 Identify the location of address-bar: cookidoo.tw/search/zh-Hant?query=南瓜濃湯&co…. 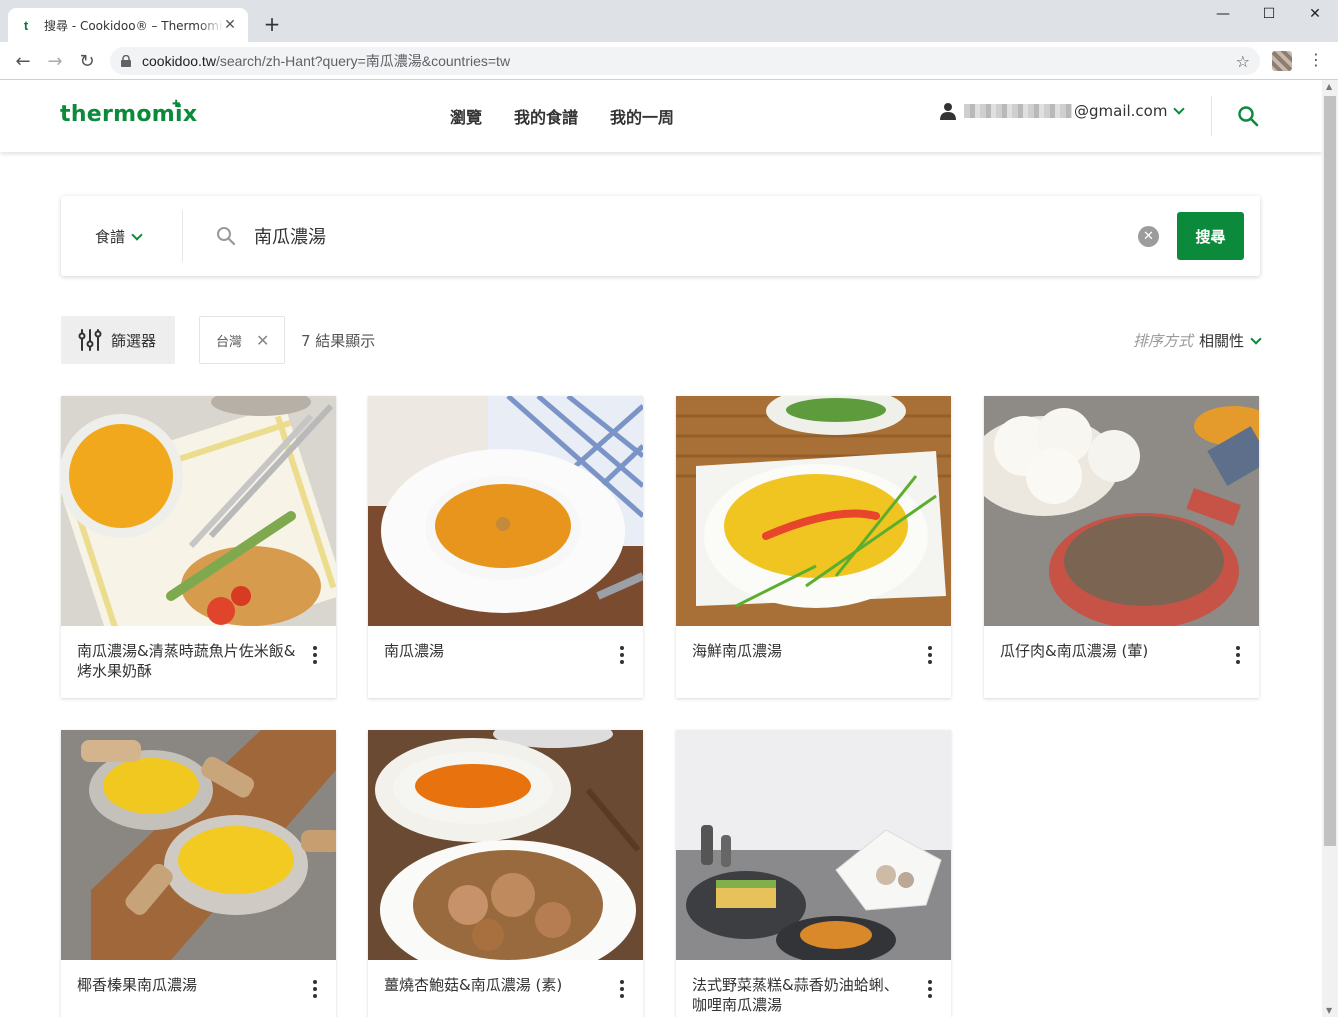
(685, 61).